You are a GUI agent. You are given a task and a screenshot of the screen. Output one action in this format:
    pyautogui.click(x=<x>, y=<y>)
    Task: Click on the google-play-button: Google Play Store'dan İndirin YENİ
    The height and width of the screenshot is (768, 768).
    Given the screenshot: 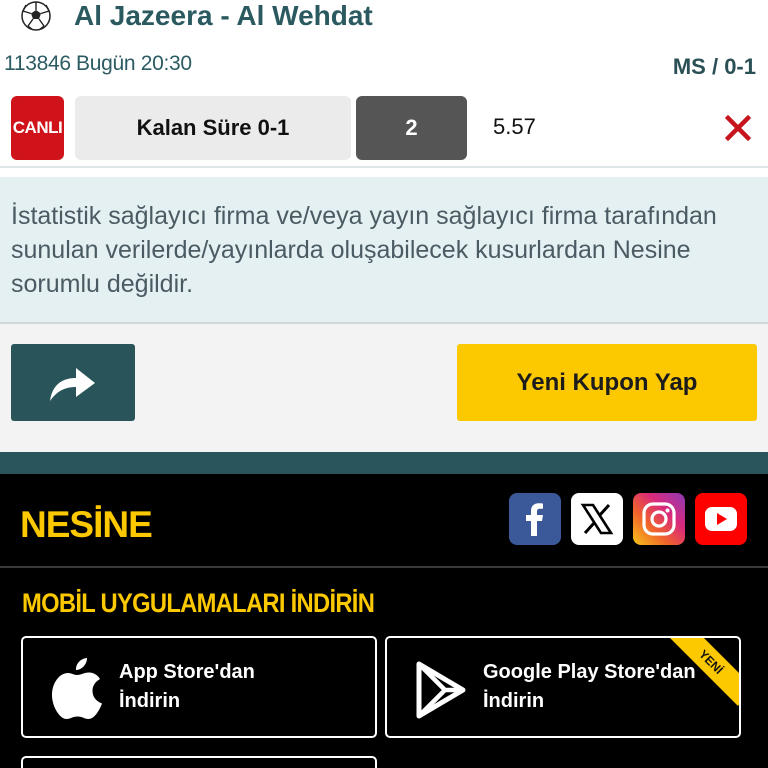 What is the action you would take?
    pyautogui.click(x=563, y=687)
    